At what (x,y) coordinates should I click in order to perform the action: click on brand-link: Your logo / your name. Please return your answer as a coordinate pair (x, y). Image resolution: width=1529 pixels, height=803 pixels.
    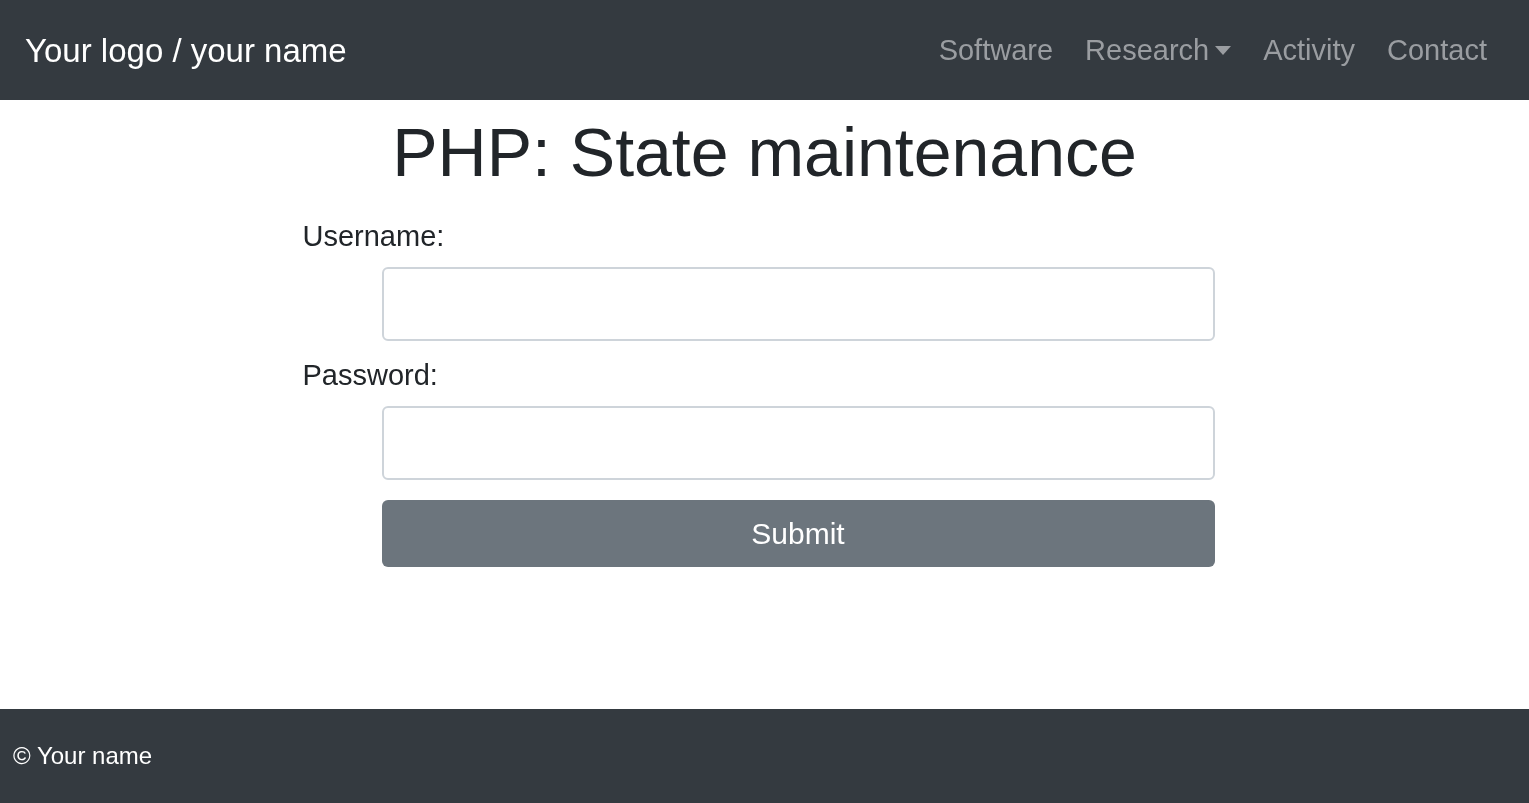
    Looking at the image, I should click on (186, 50).